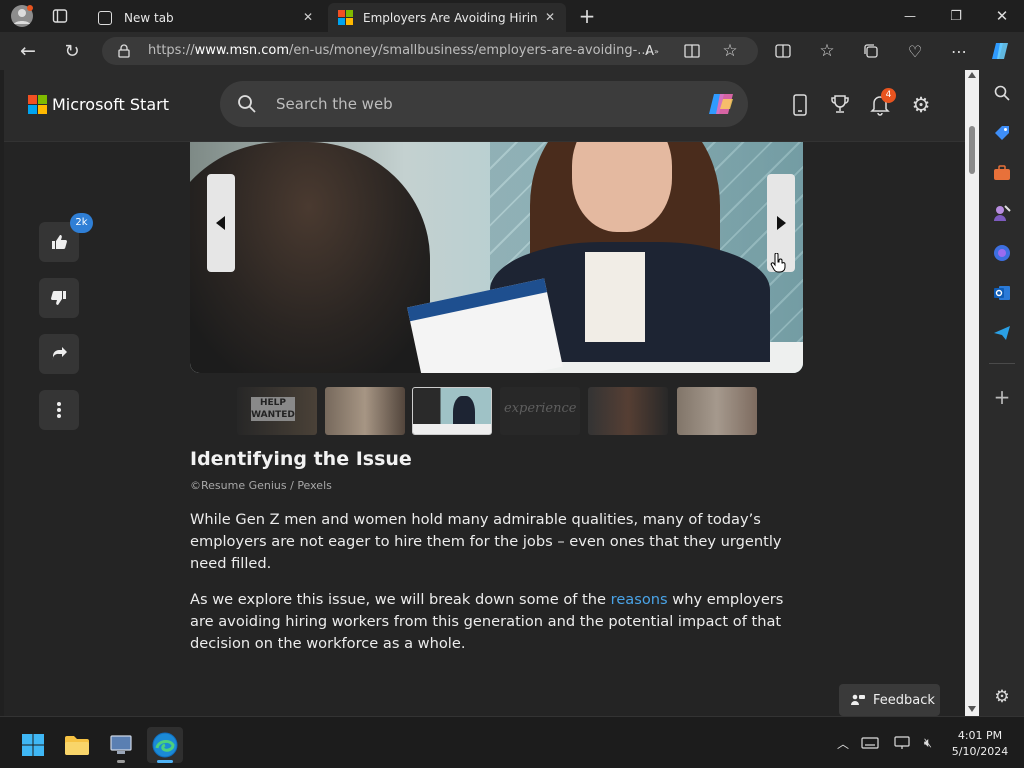  What do you see at coordinates (858, 699) in the screenshot?
I see `feedback-icon` at bounding box center [858, 699].